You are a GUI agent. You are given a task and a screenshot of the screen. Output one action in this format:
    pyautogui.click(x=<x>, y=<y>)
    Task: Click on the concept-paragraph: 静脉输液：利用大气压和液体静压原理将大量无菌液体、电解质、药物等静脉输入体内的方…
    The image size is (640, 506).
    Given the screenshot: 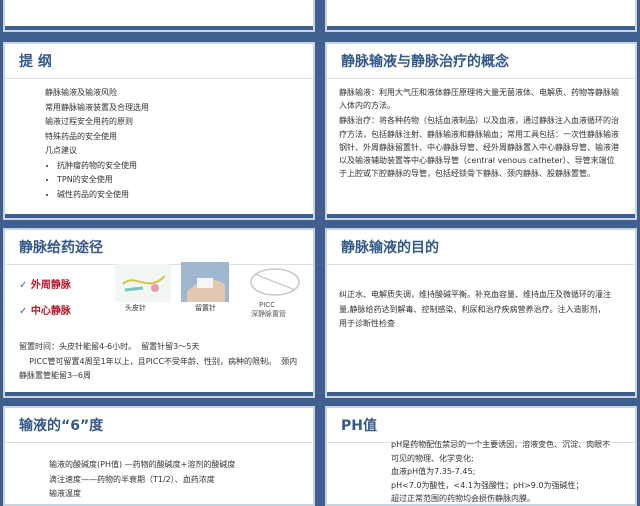 What is the action you would take?
    pyautogui.click(x=479, y=99)
    